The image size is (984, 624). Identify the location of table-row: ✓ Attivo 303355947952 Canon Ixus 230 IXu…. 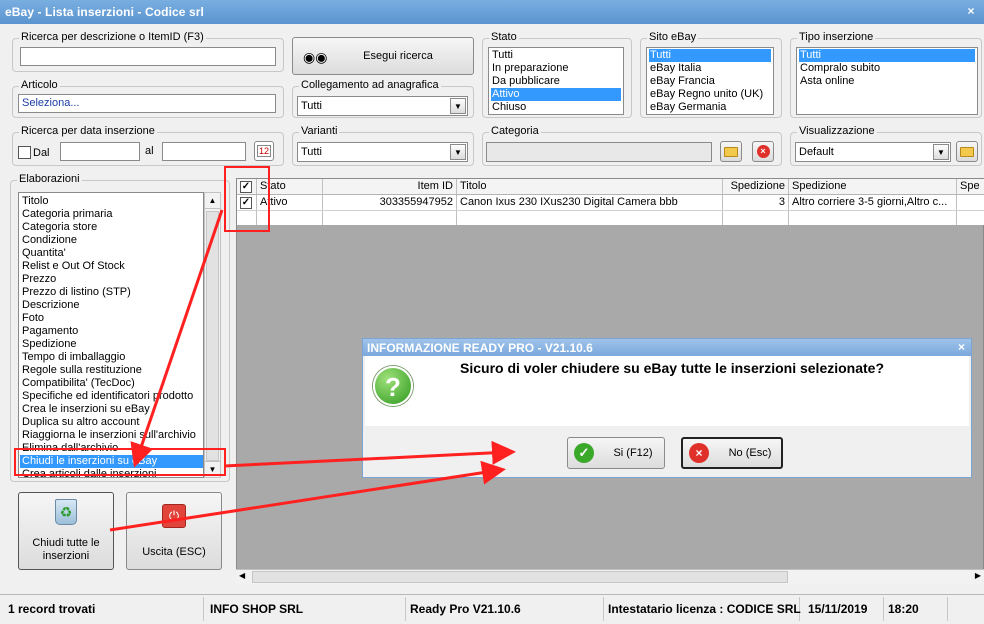
(610, 203).